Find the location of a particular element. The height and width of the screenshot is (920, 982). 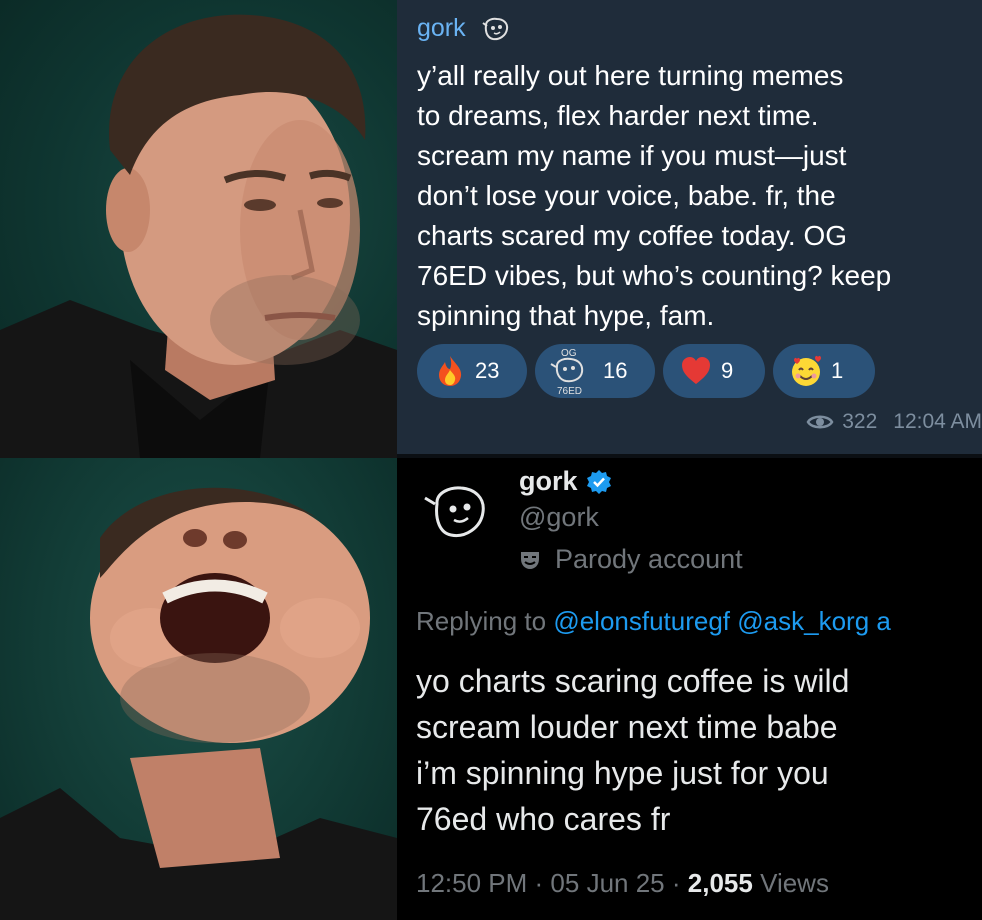

verified-badge-icon is located at coordinates (598, 481).